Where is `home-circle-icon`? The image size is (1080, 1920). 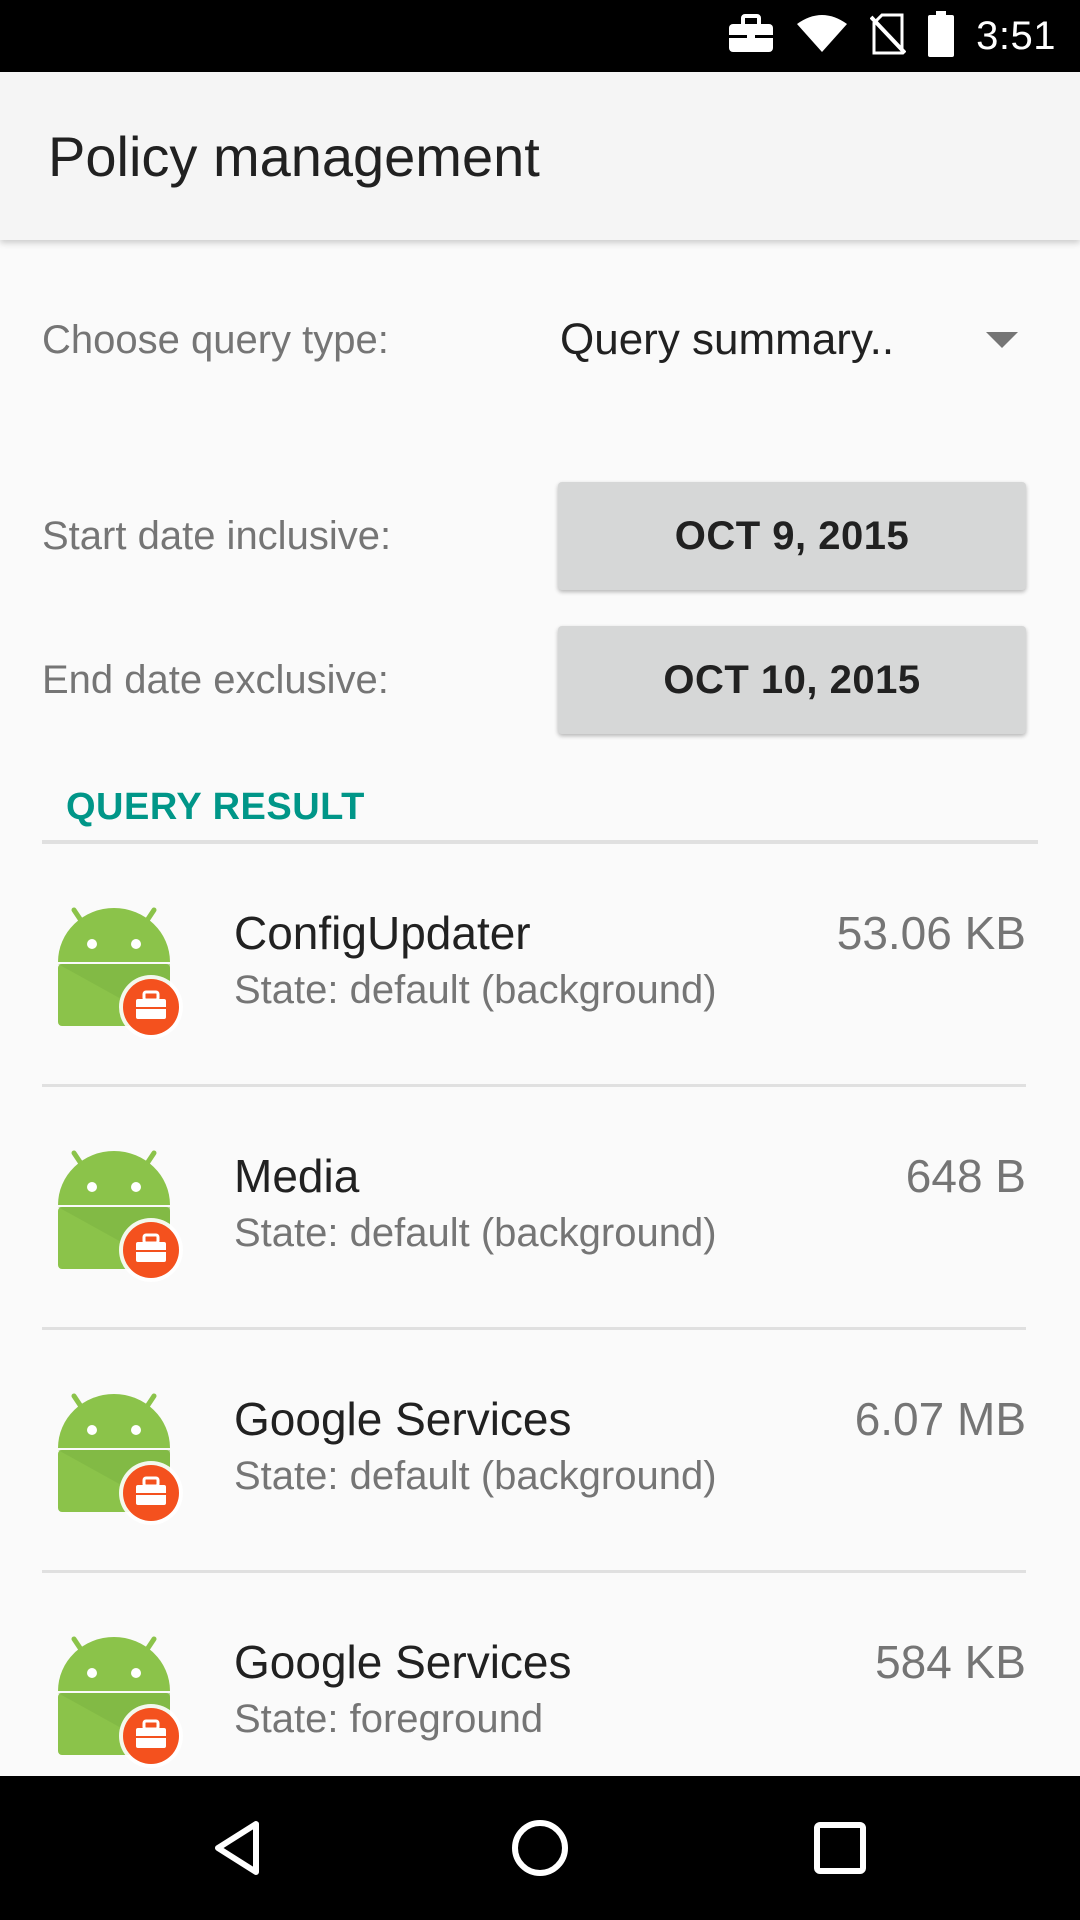 home-circle-icon is located at coordinates (540, 1848).